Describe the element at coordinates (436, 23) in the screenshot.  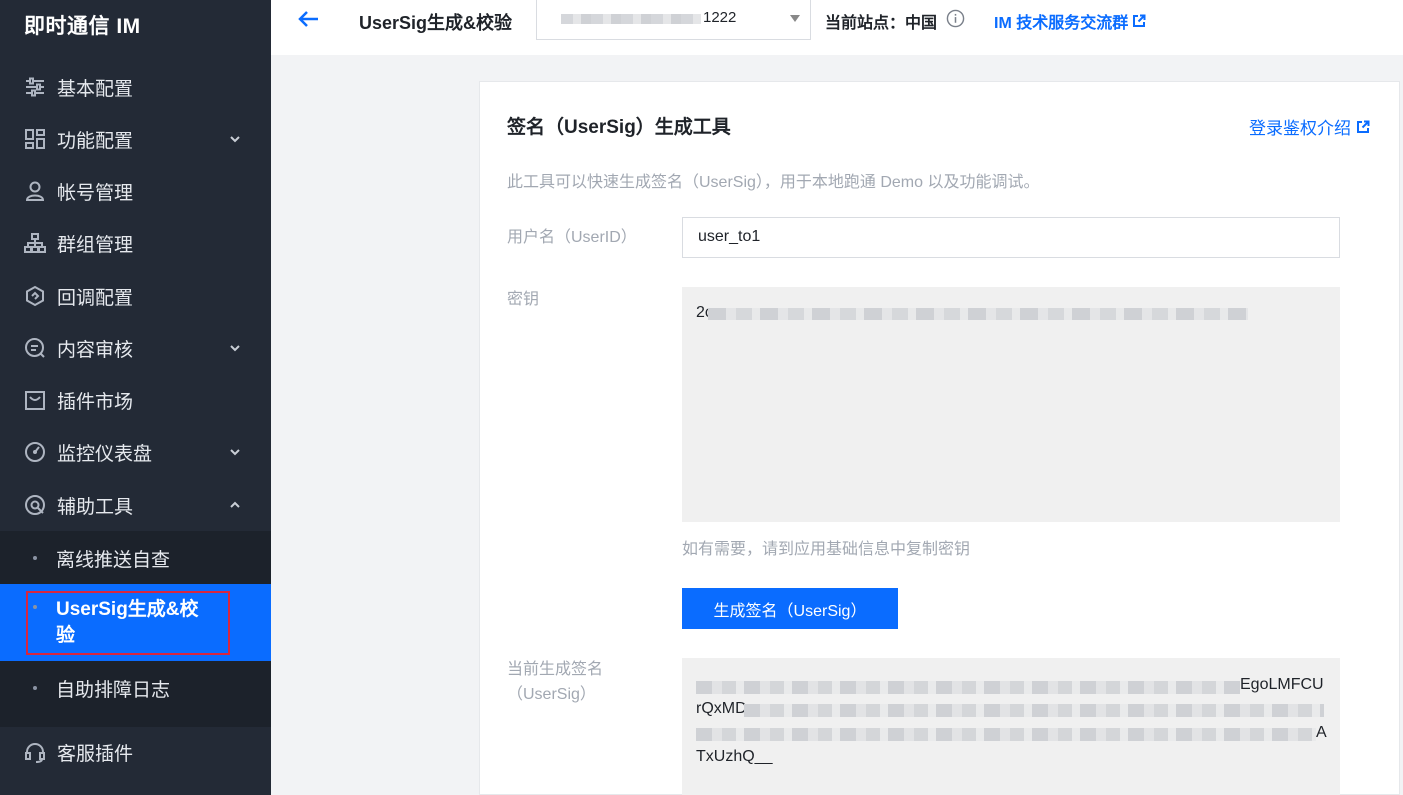
I see `page-title: UserSig生成&校验` at that location.